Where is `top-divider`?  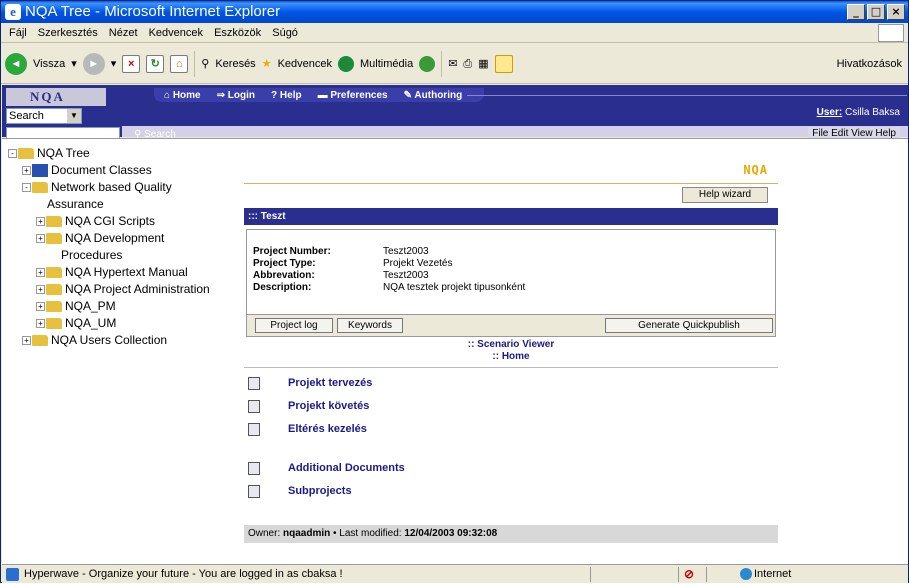
top-divider is located at coordinates (511, 183).